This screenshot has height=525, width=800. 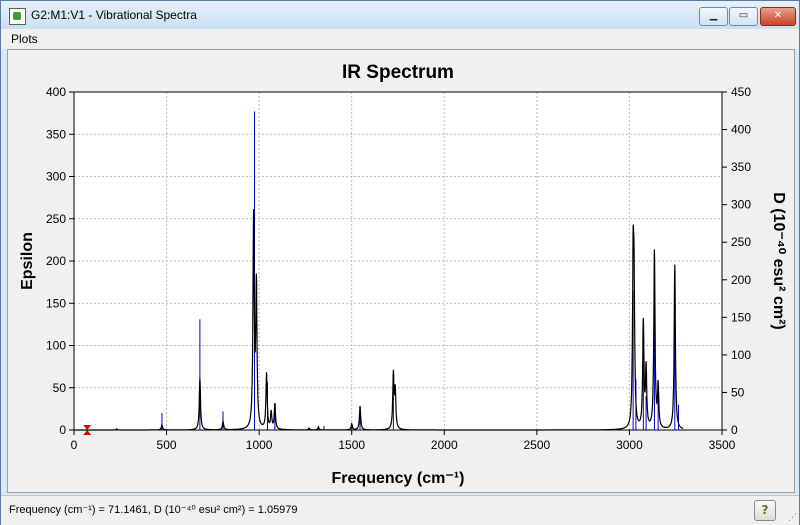 I want to click on y2-tick-label: 250, so click(x=741, y=242).